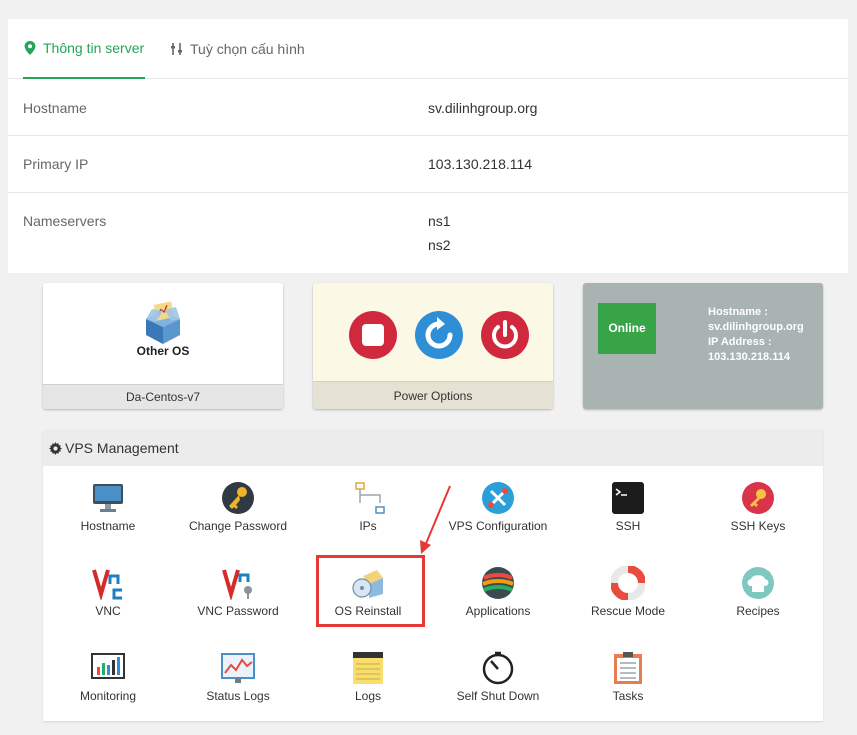 This screenshot has width=857, height=735. Describe the element at coordinates (627, 328) in the screenshot. I see `status-badge: Online` at that location.